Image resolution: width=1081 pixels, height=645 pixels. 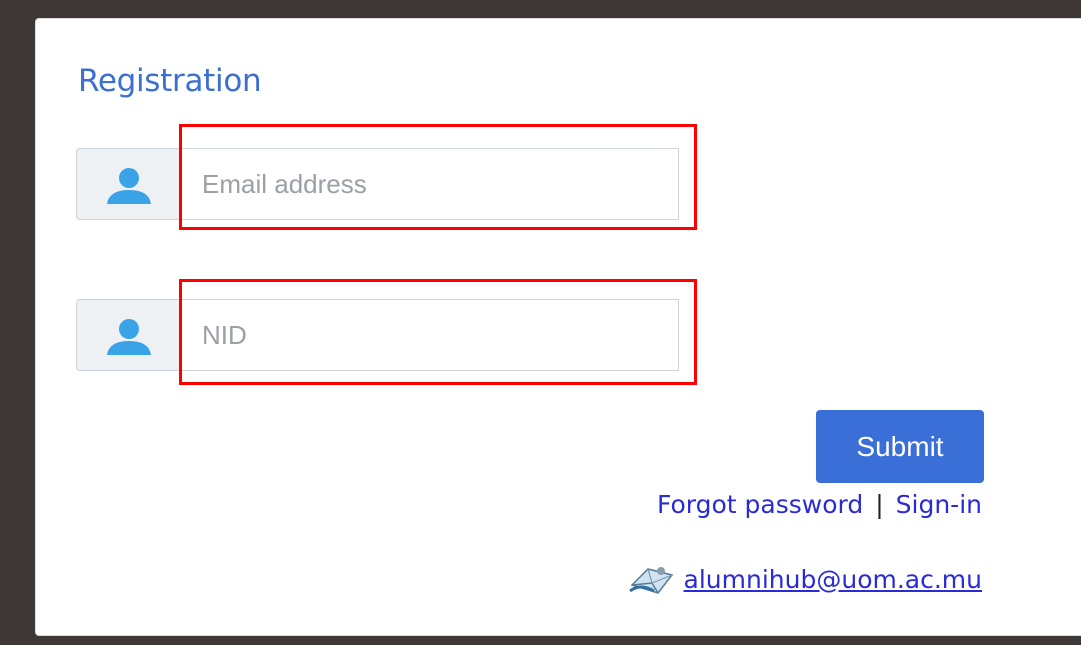 I want to click on submit-button: Submit, so click(x=900, y=446).